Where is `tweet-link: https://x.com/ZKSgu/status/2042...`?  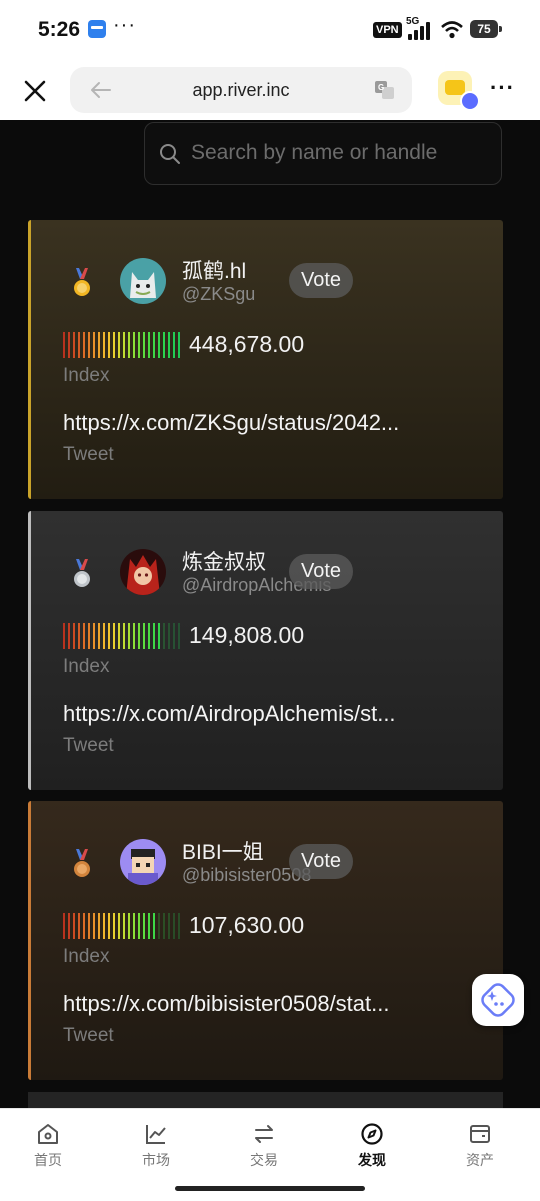 tweet-link: https://x.com/ZKSgu/status/2042... is located at coordinates (231, 423).